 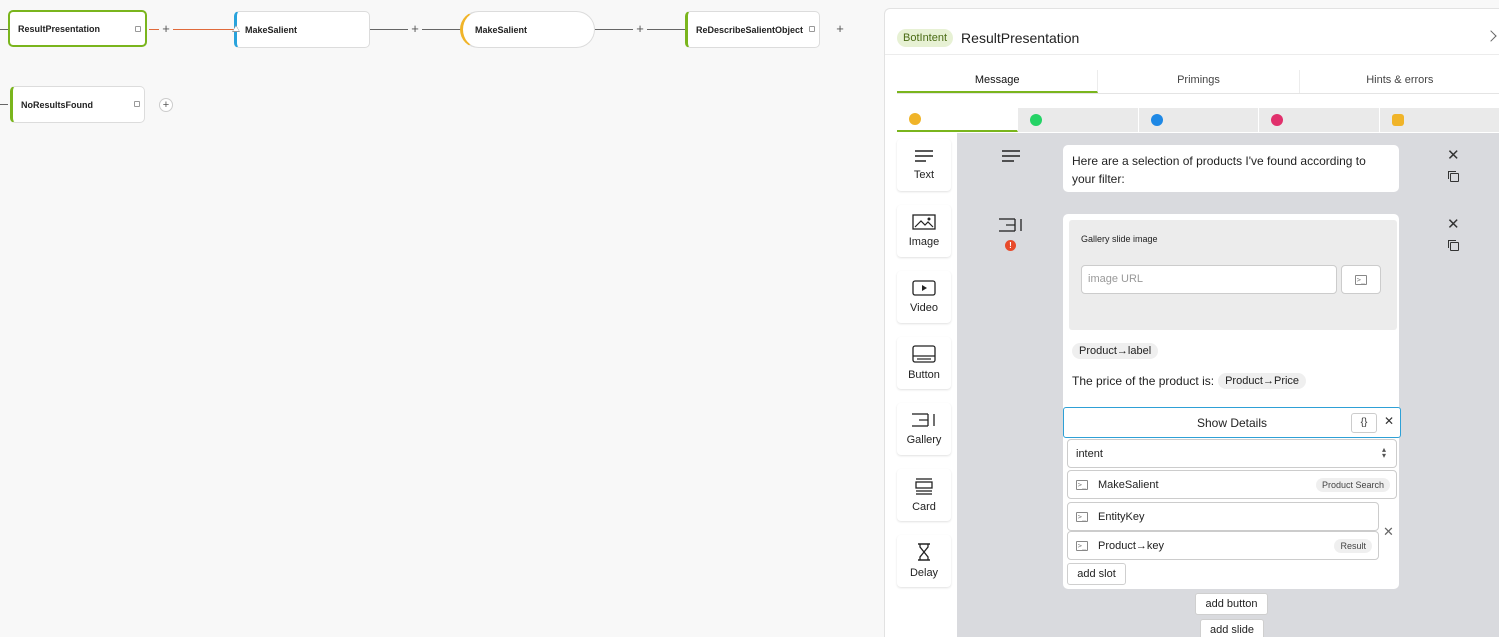 I want to click on tool-gallery: Gallery, so click(x=924, y=429).